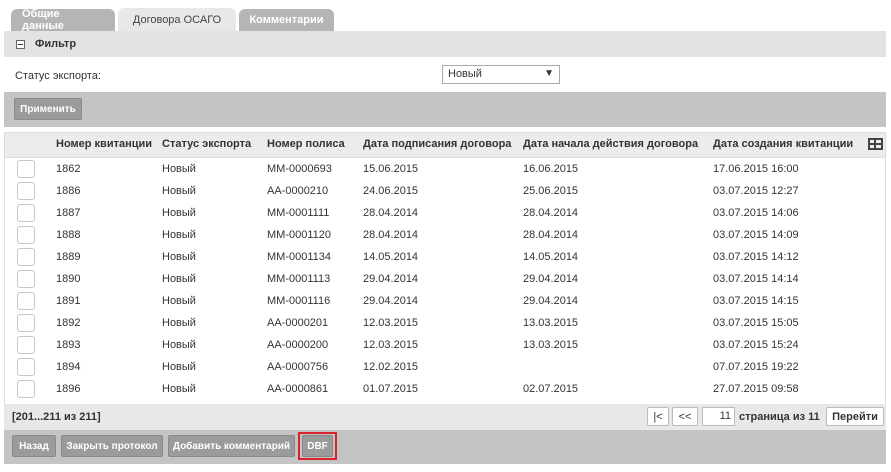  I want to click on start-date-cell: 29.04.2014, so click(551, 279).